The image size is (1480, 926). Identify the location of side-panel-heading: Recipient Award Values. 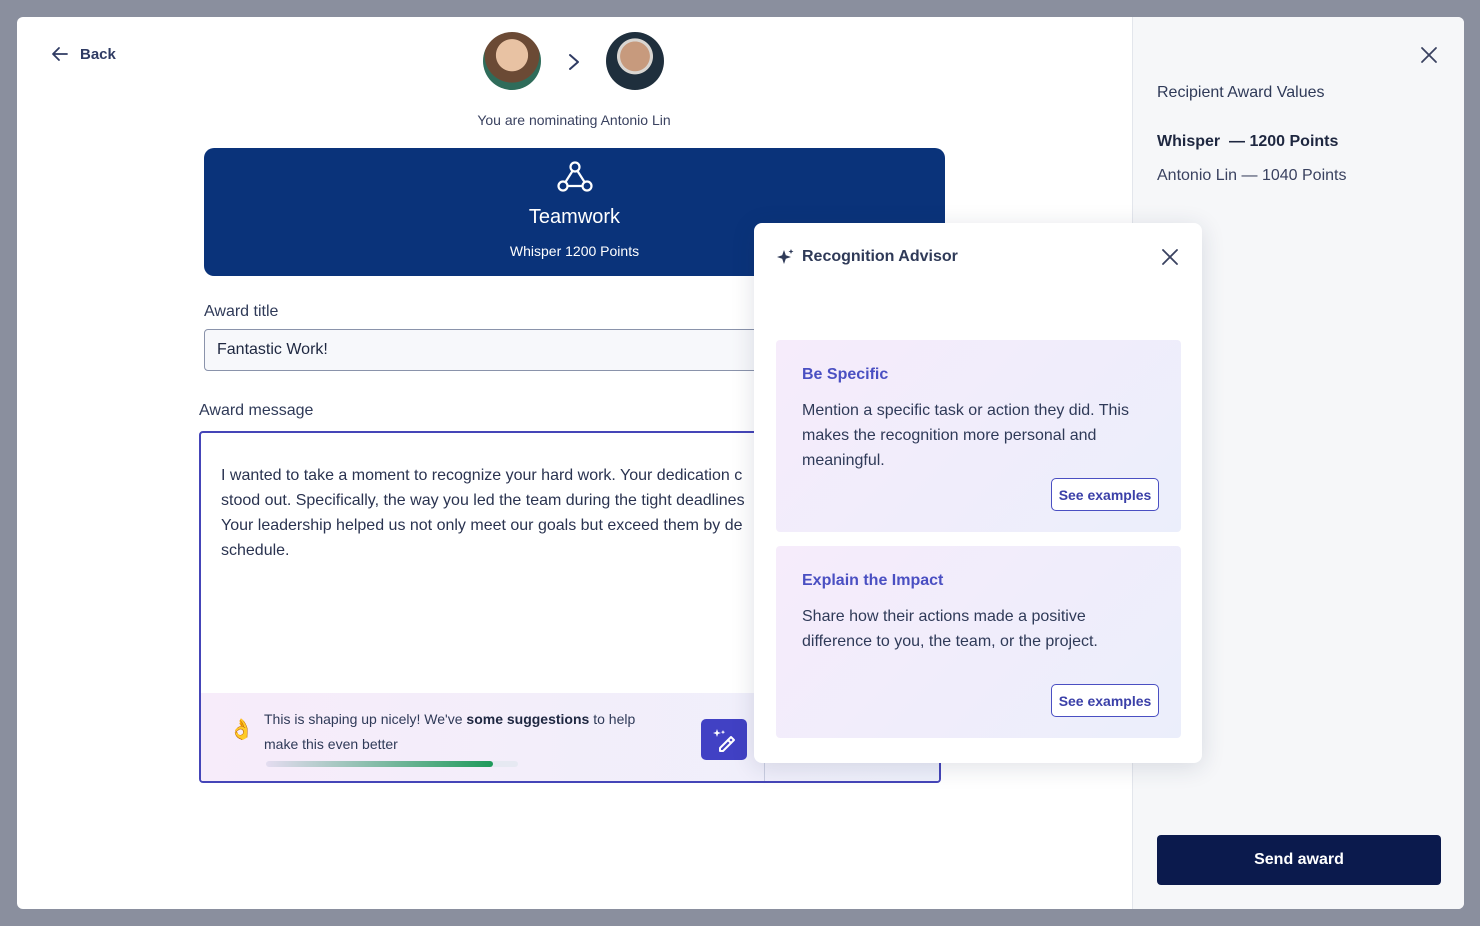
(1241, 92).